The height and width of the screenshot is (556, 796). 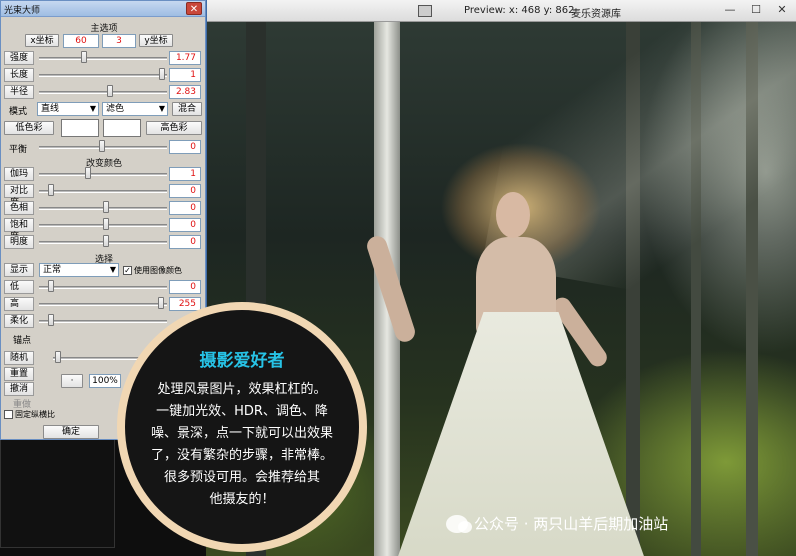 I want to click on low-range-value: 0, so click(x=185, y=287).